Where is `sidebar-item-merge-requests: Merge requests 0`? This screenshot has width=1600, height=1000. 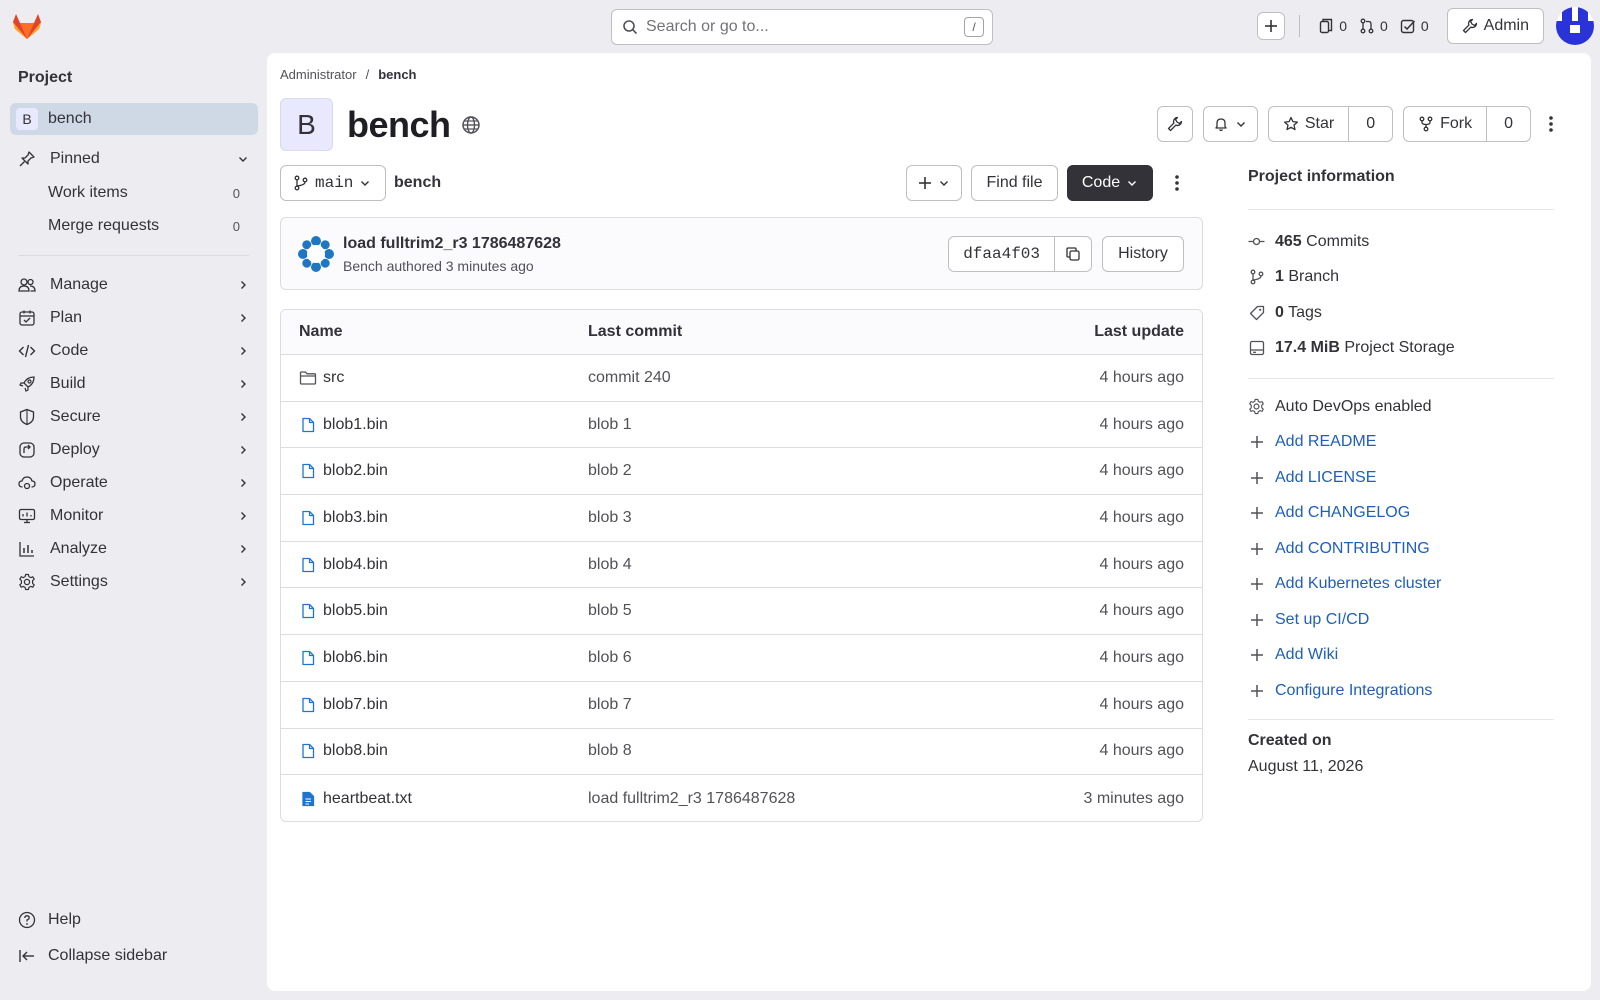 sidebar-item-merge-requests: Merge requests 0 is located at coordinates (148, 226).